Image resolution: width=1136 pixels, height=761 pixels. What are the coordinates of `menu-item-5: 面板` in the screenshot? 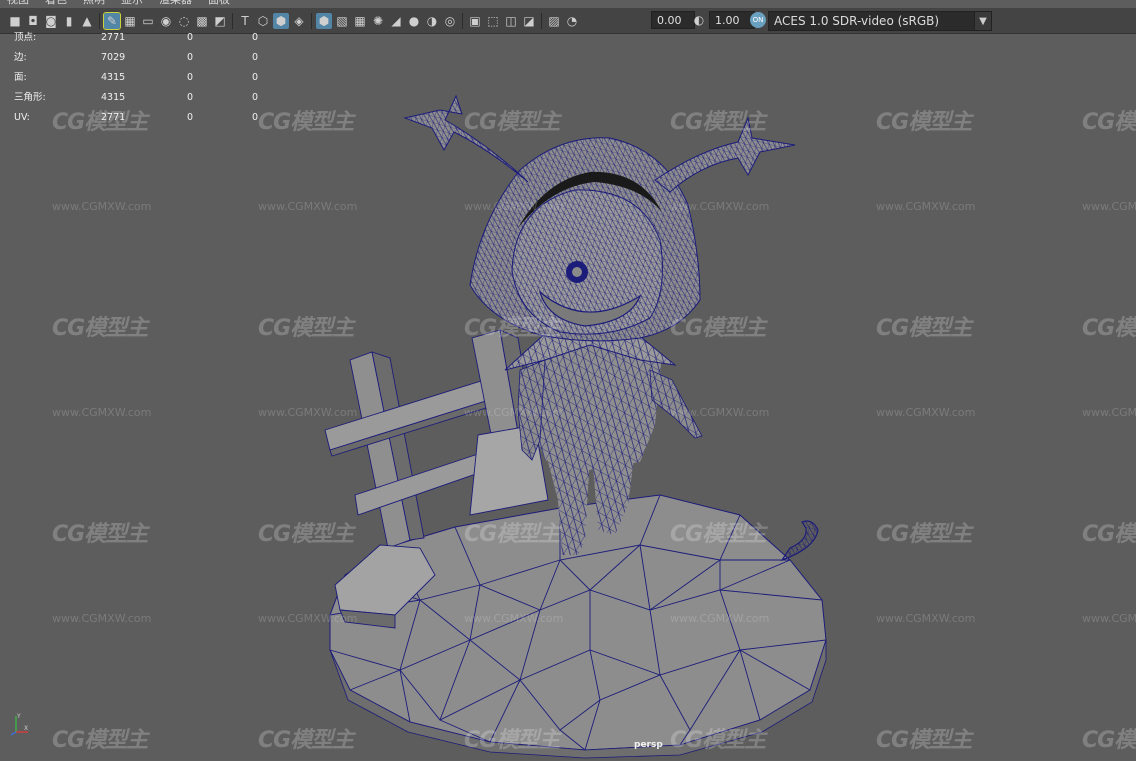 It's located at (220, 3).